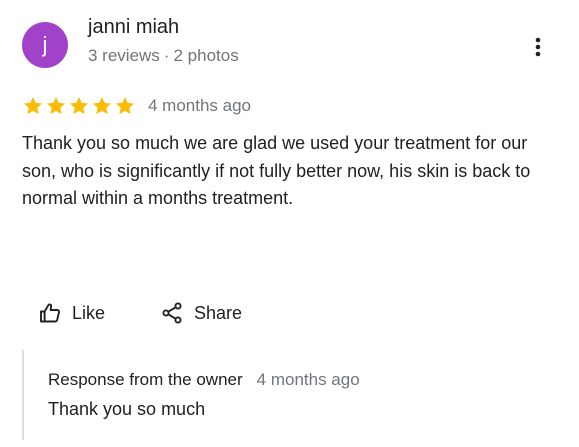 The height and width of the screenshot is (447, 579). I want to click on like-button: Like, so click(71, 313).